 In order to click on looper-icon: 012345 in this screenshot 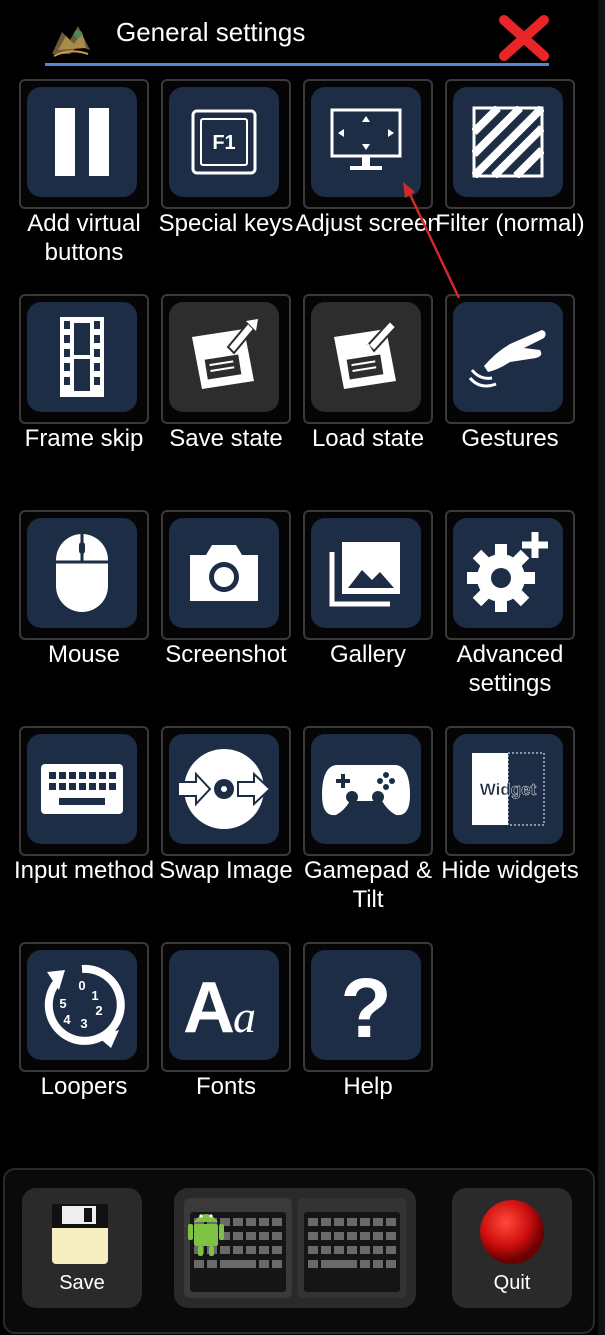, I will do `click(82, 1005)`.